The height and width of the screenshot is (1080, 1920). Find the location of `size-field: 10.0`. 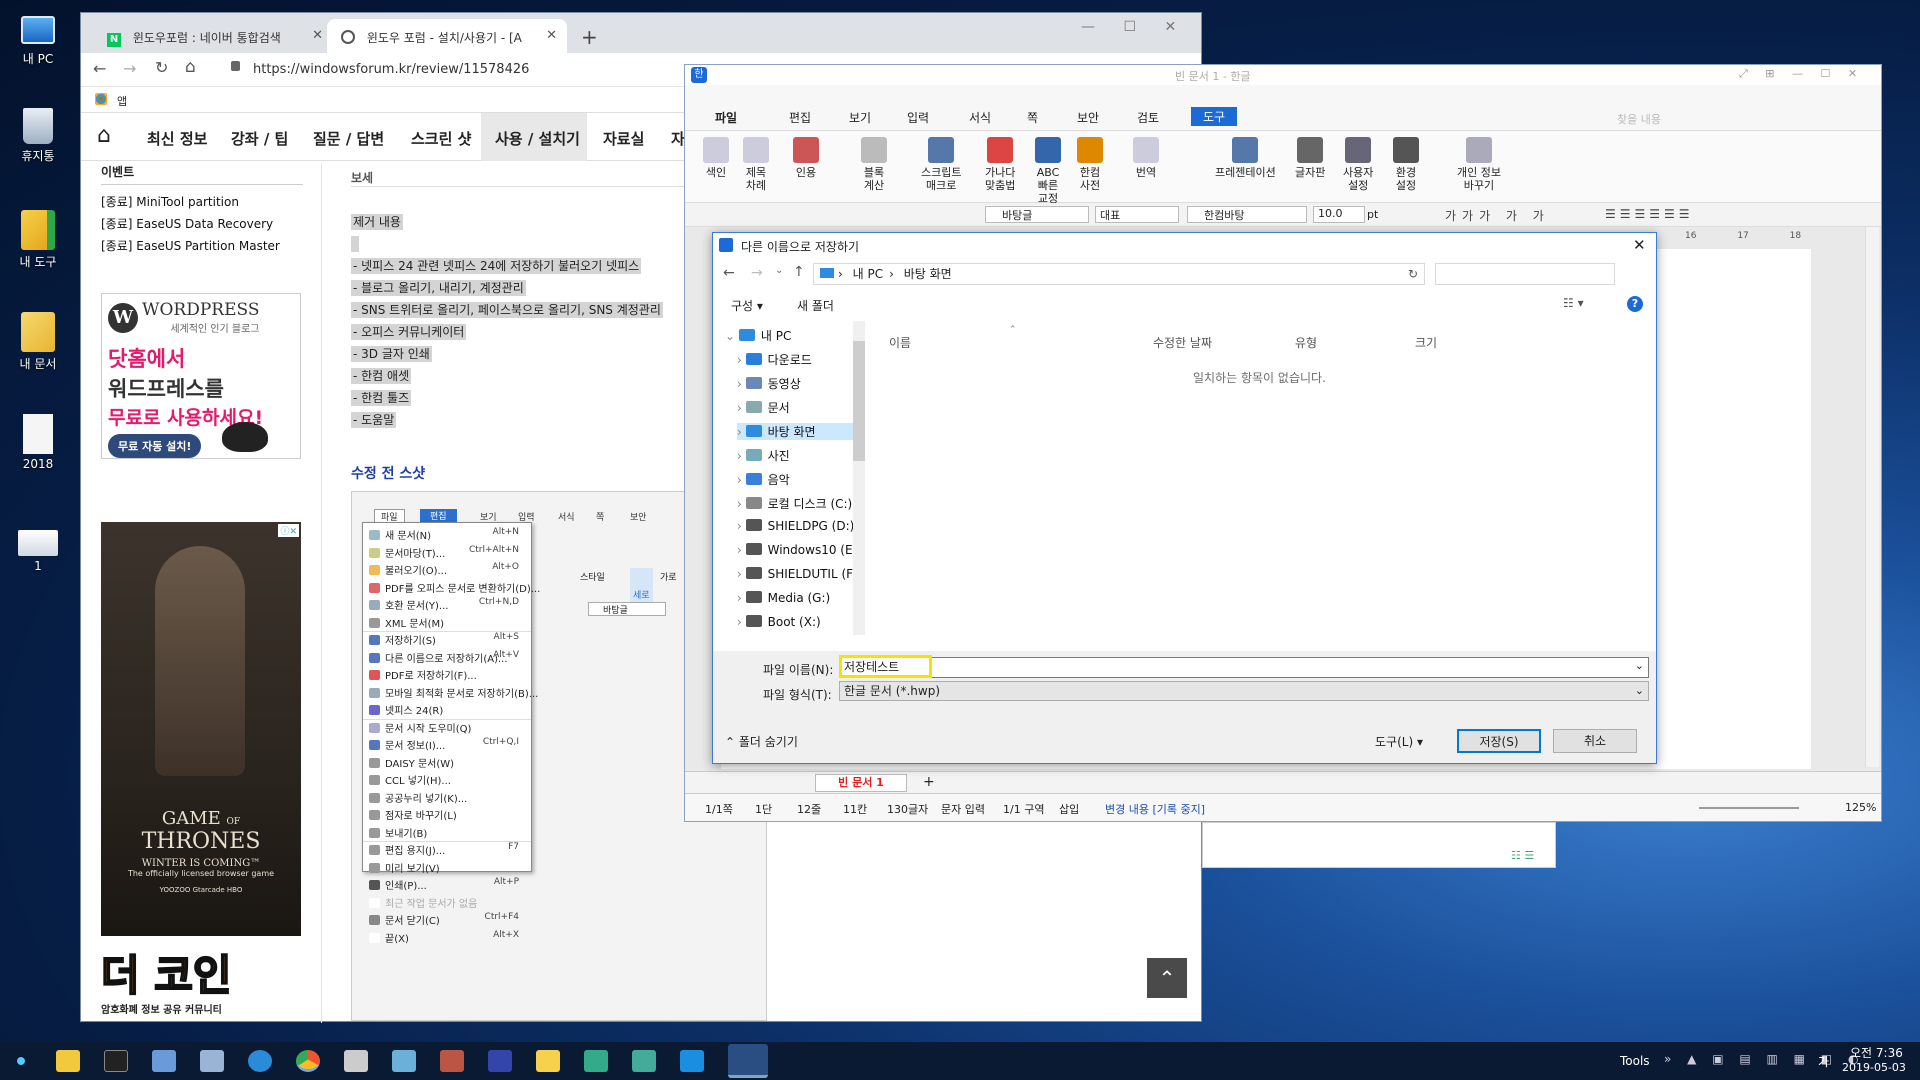

size-field: 10.0 is located at coordinates (1339, 214).